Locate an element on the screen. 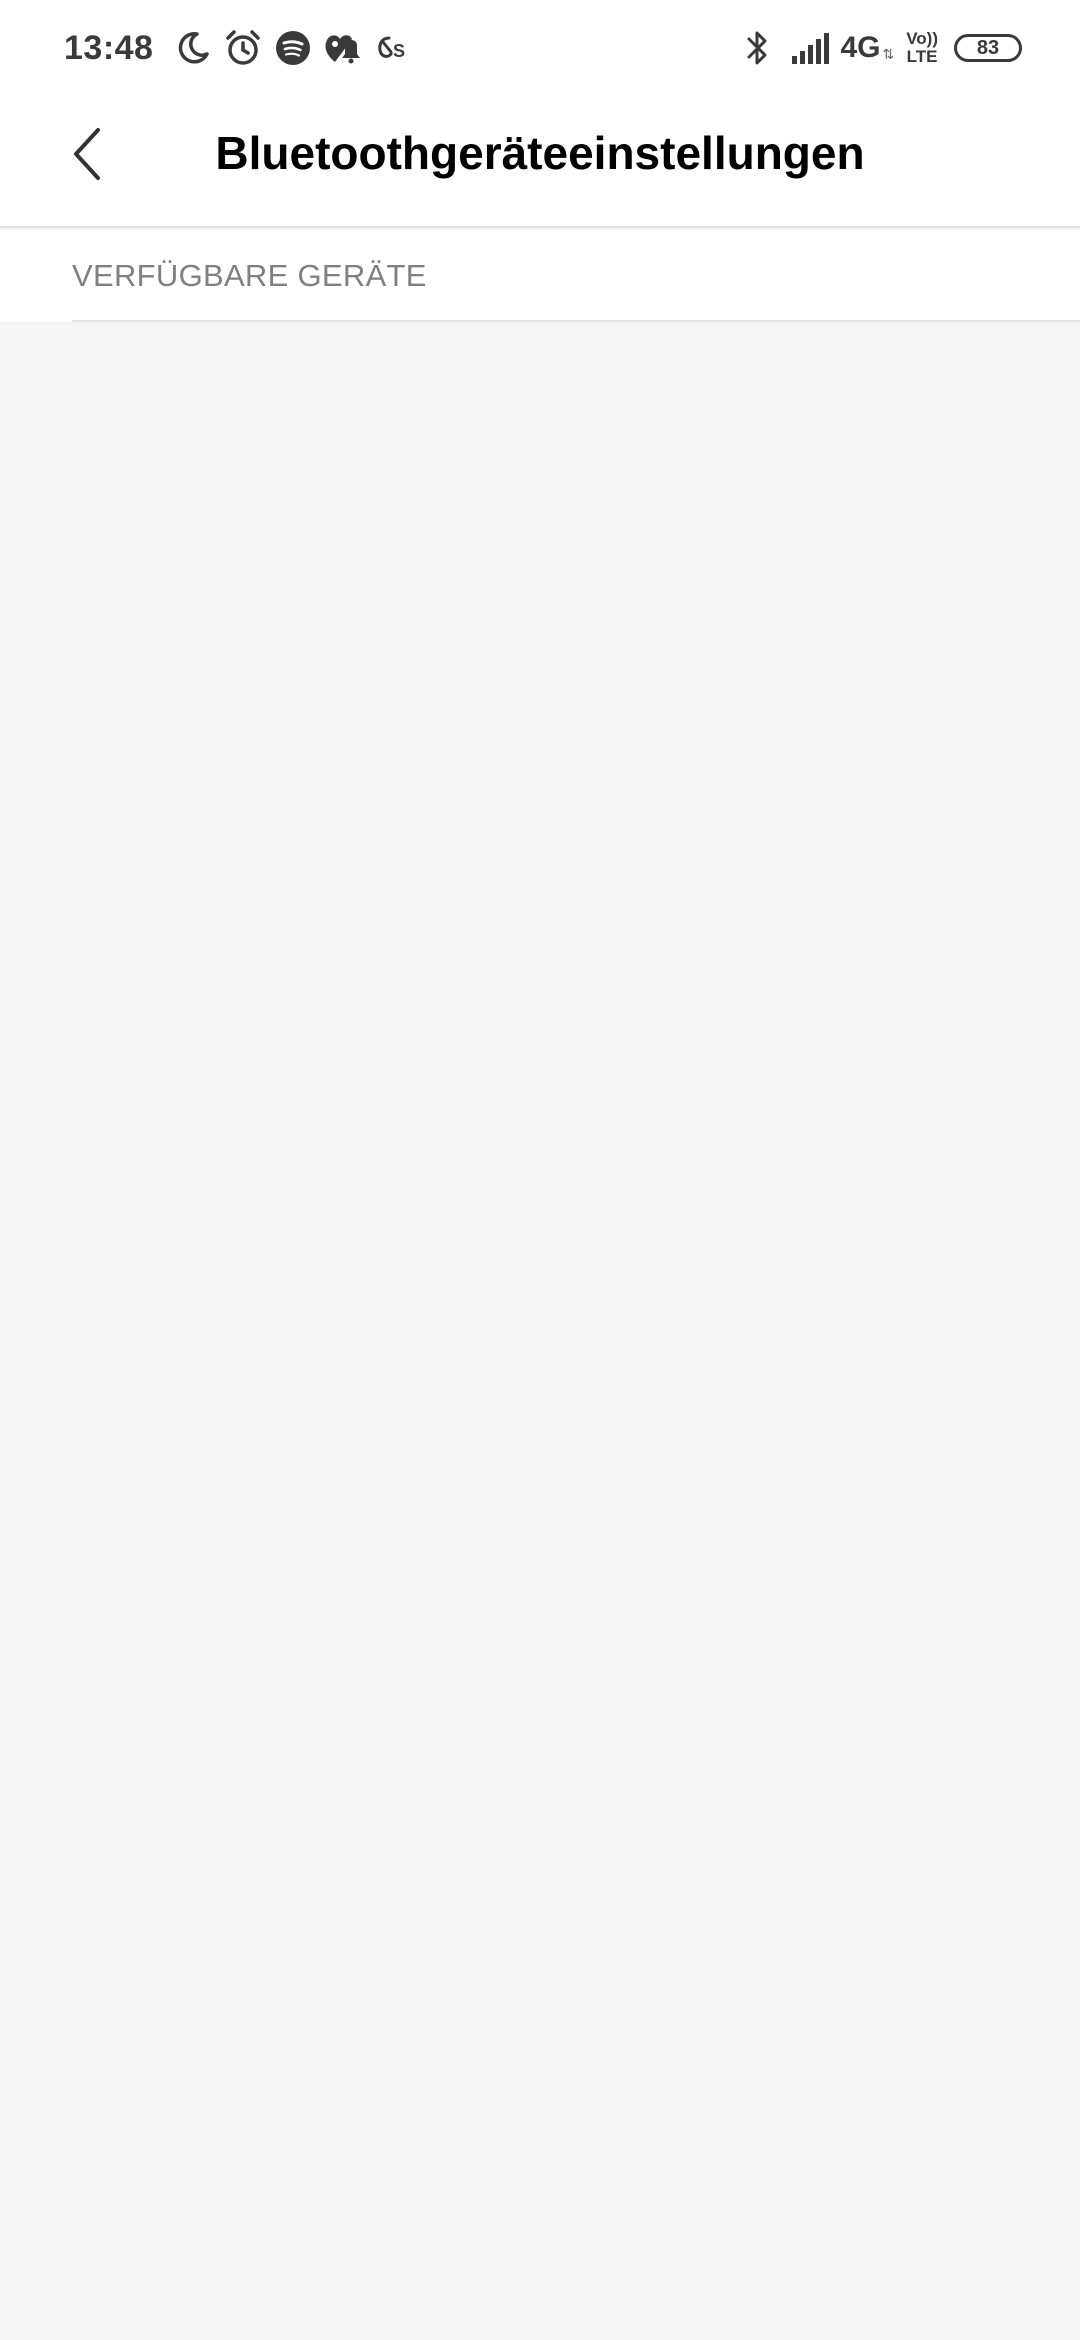 Image resolution: width=1080 pixels, height=2340 pixels. moon-icon is located at coordinates (193, 48).